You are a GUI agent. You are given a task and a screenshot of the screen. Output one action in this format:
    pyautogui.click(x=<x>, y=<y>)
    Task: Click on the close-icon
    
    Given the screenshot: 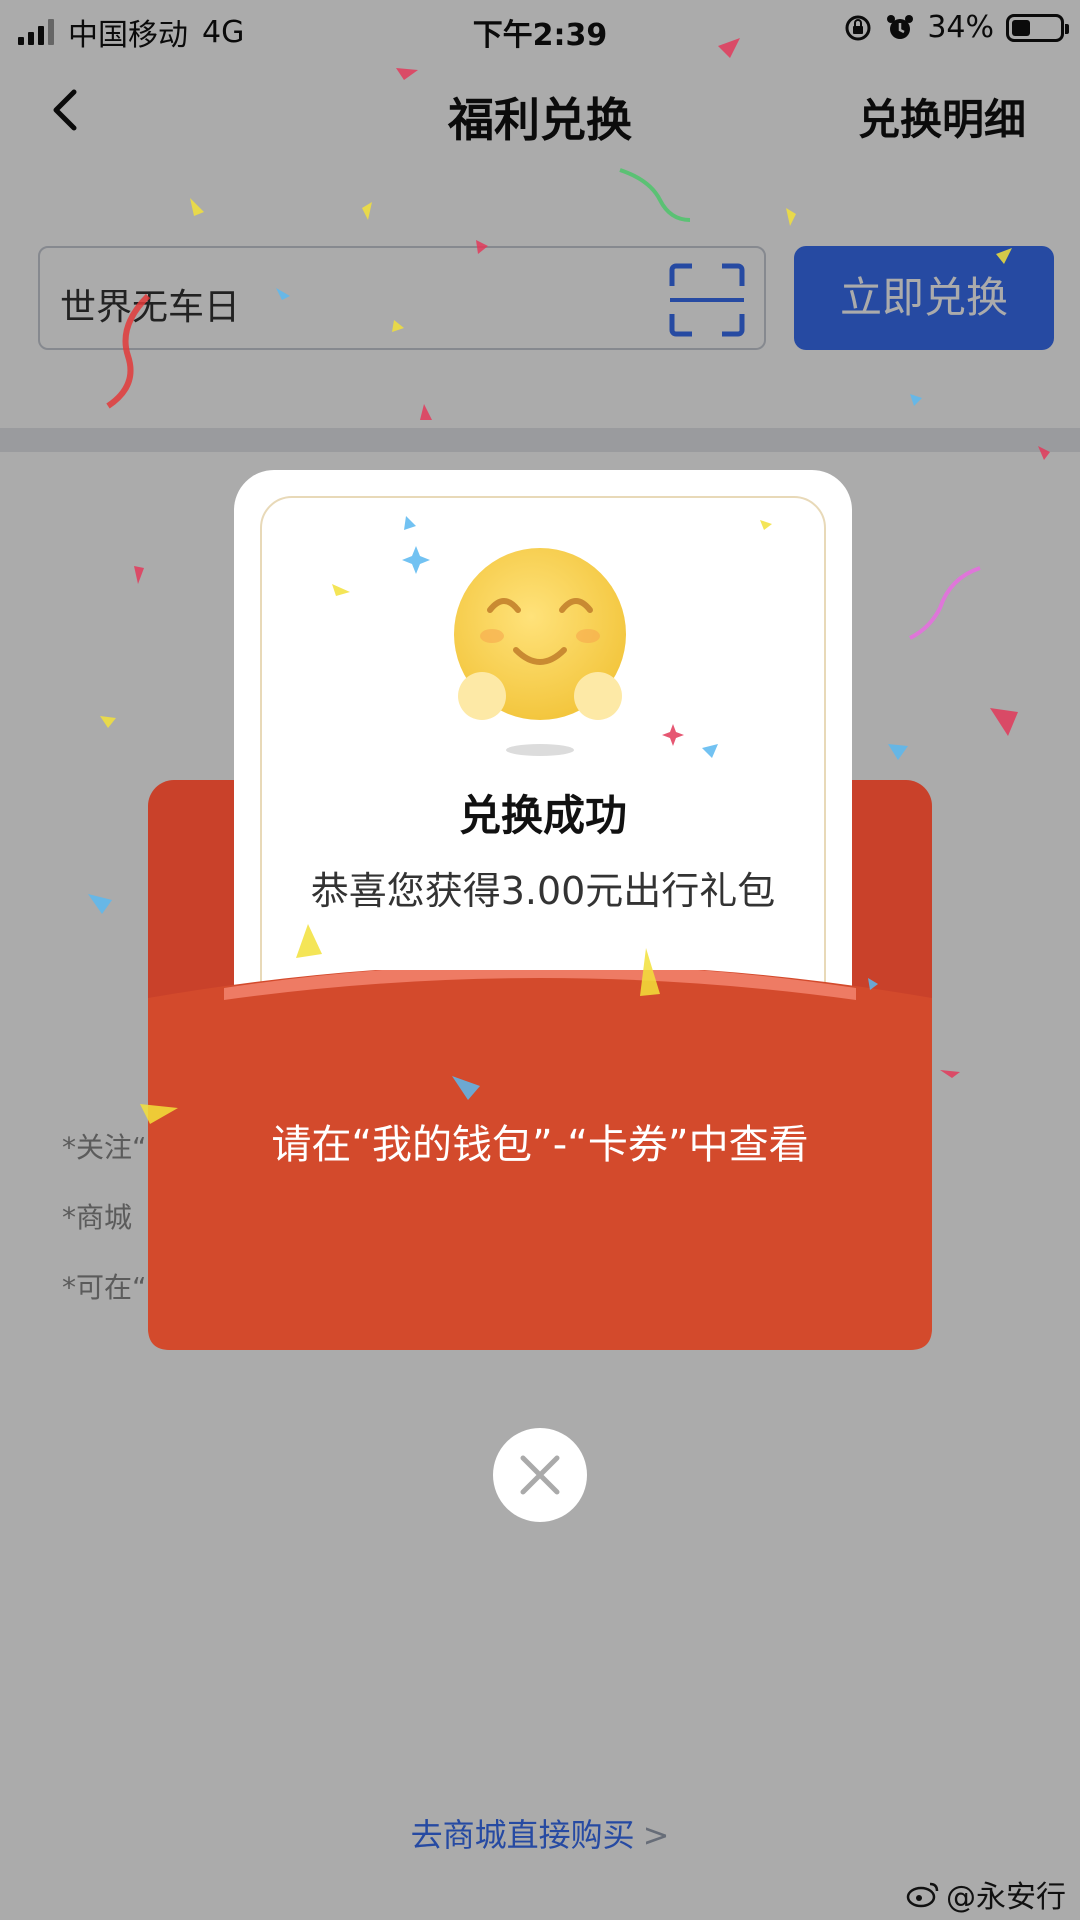 What is the action you would take?
    pyautogui.click(x=540, y=1475)
    